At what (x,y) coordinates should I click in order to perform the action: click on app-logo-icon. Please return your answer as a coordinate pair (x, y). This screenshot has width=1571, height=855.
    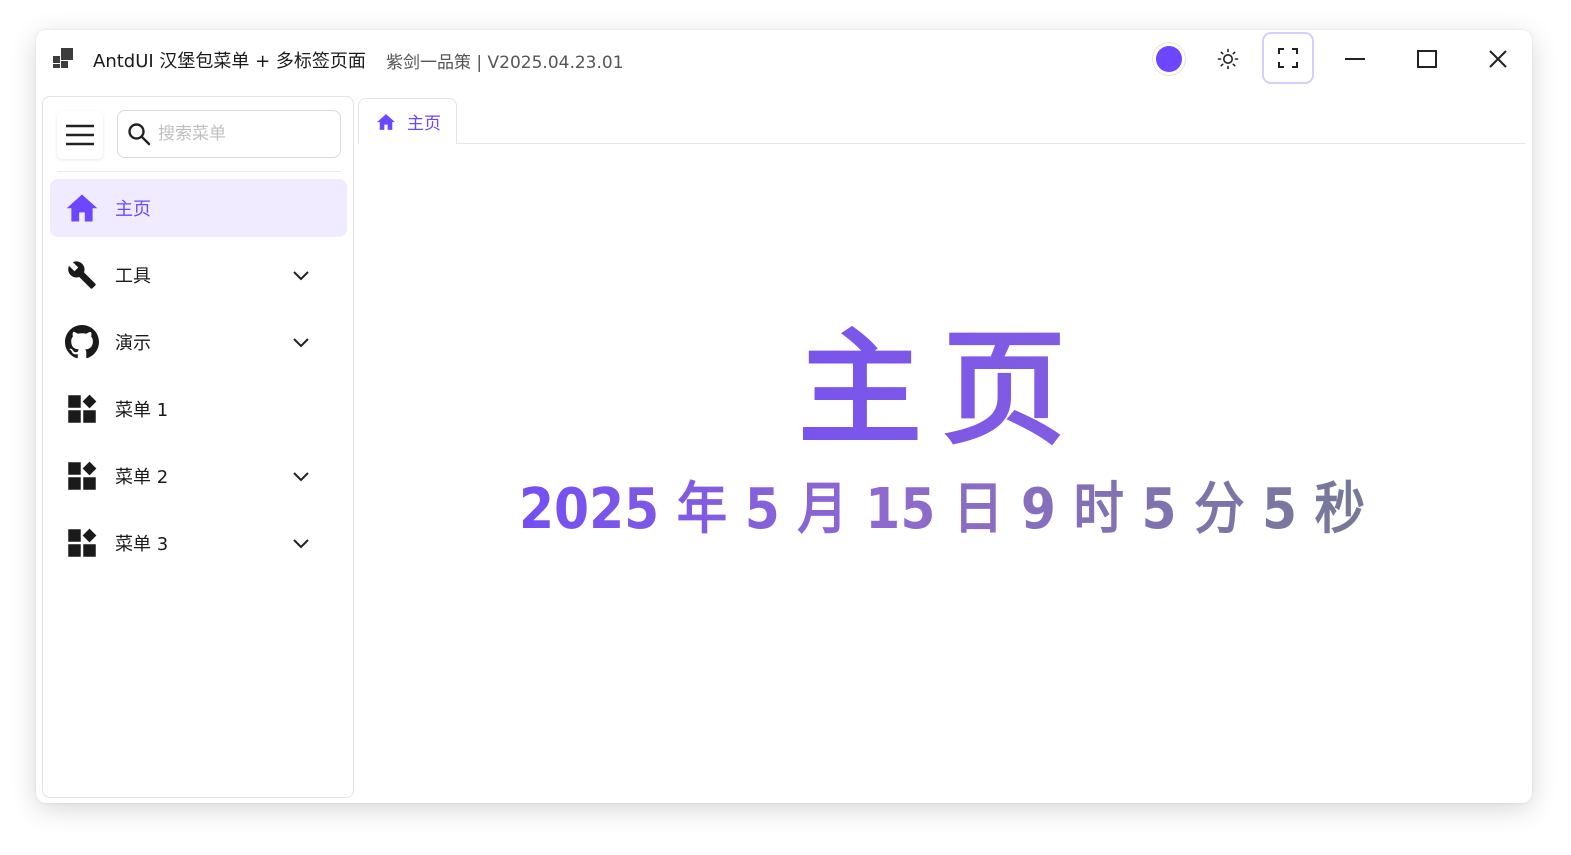
    Looking at the image, I should click on (63, 58).